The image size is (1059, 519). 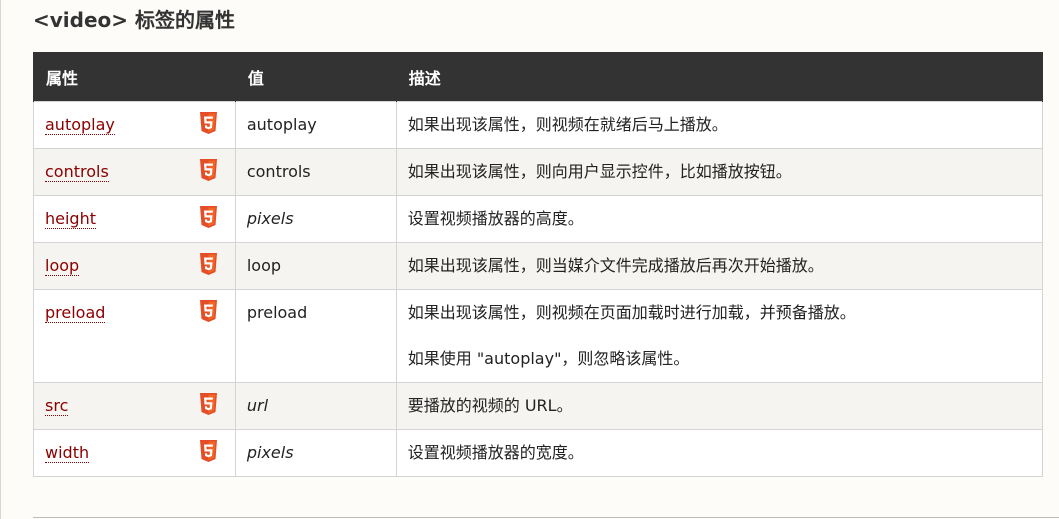 What do you see at coordinates (546, 517) in the screenshot?
I see `bottom-divider` at bounding box center [546, 517].